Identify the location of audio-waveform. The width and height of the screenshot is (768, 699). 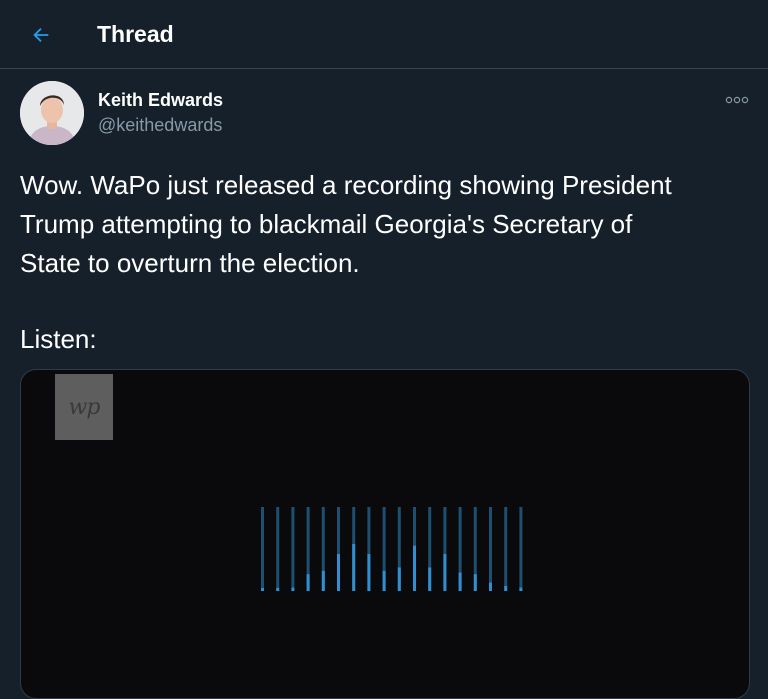
(392, 549).